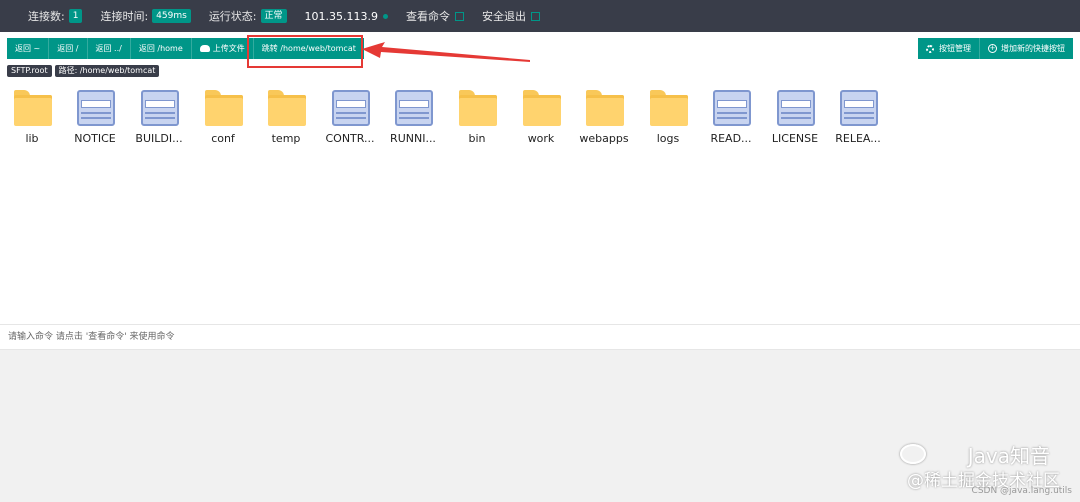  I want to click on file-name: LICENSE, so click(795, 138).